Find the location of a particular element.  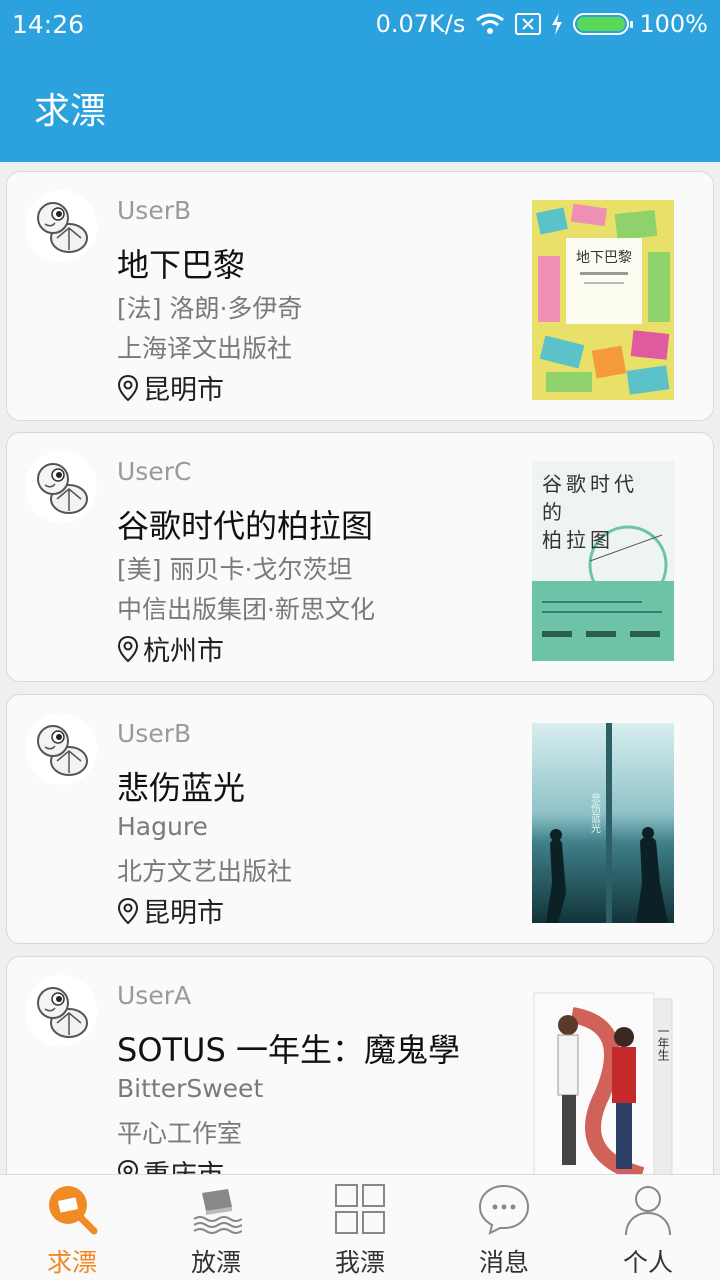

bottom-tab-bar: 求漂 放漂 我漂 消息 个人 is located at coordinates (360, 1227).